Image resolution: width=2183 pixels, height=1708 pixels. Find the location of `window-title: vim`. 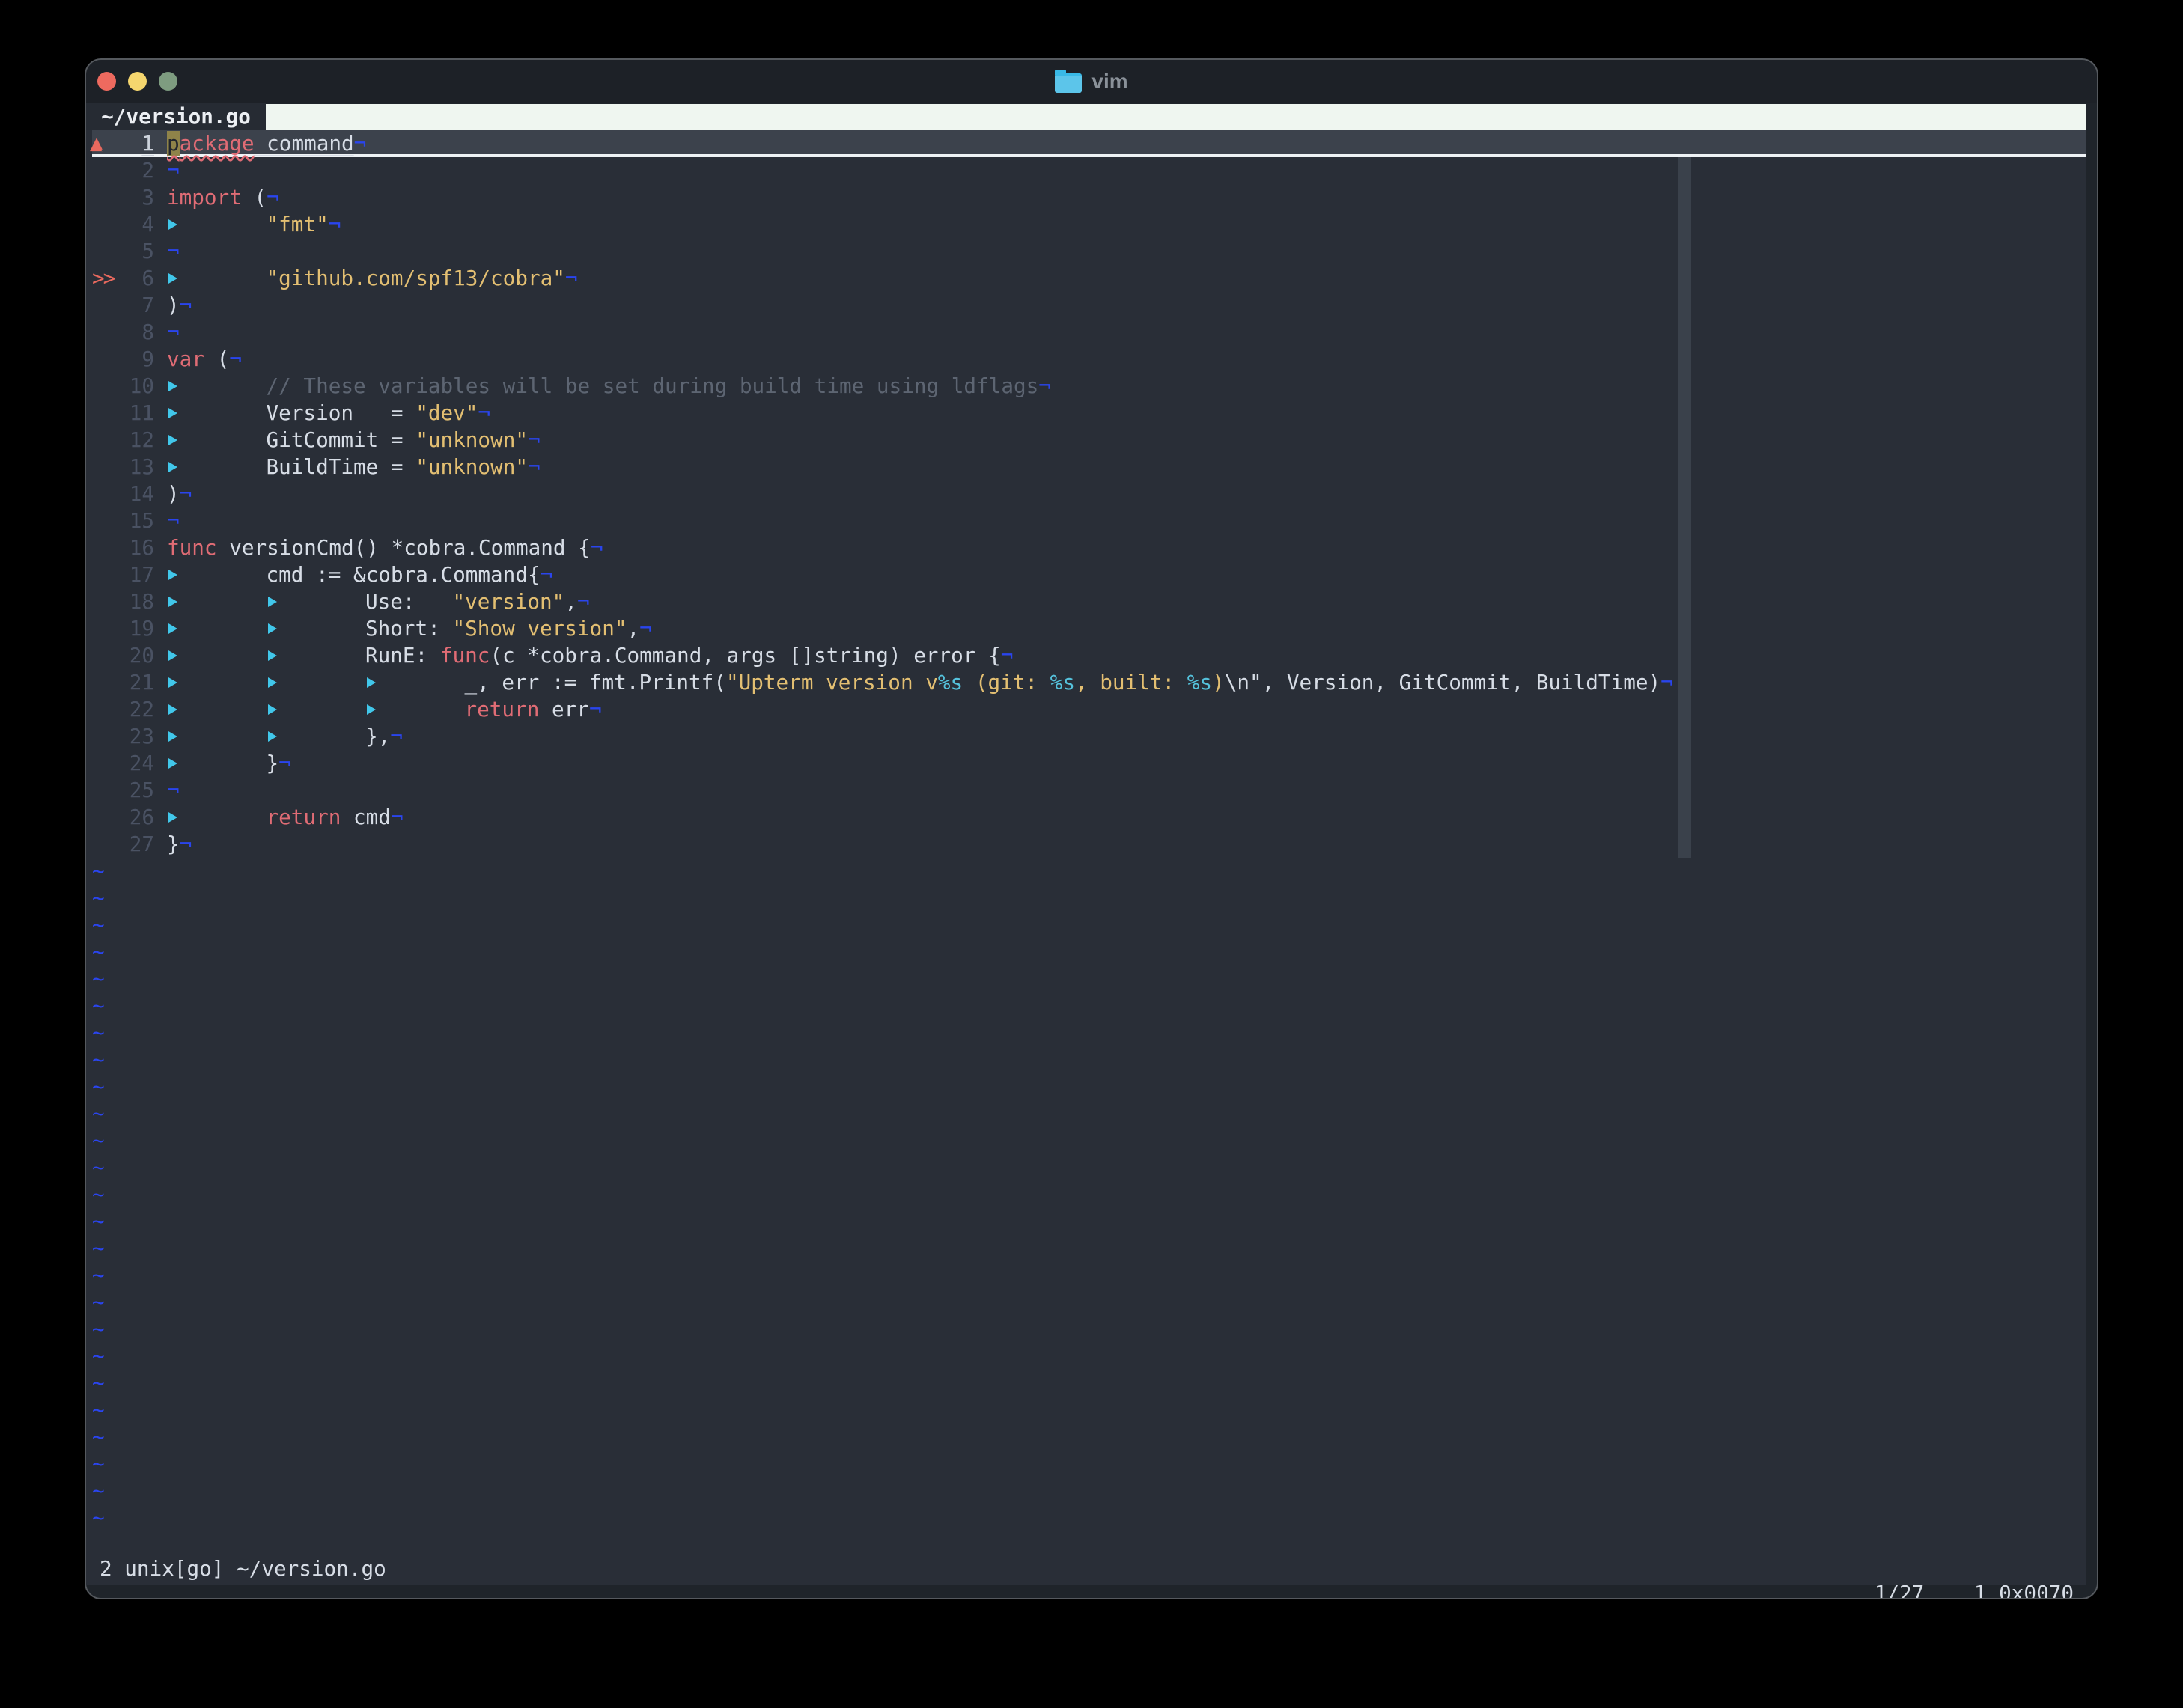

window-title: vim is located at coordinates (1110, 81).